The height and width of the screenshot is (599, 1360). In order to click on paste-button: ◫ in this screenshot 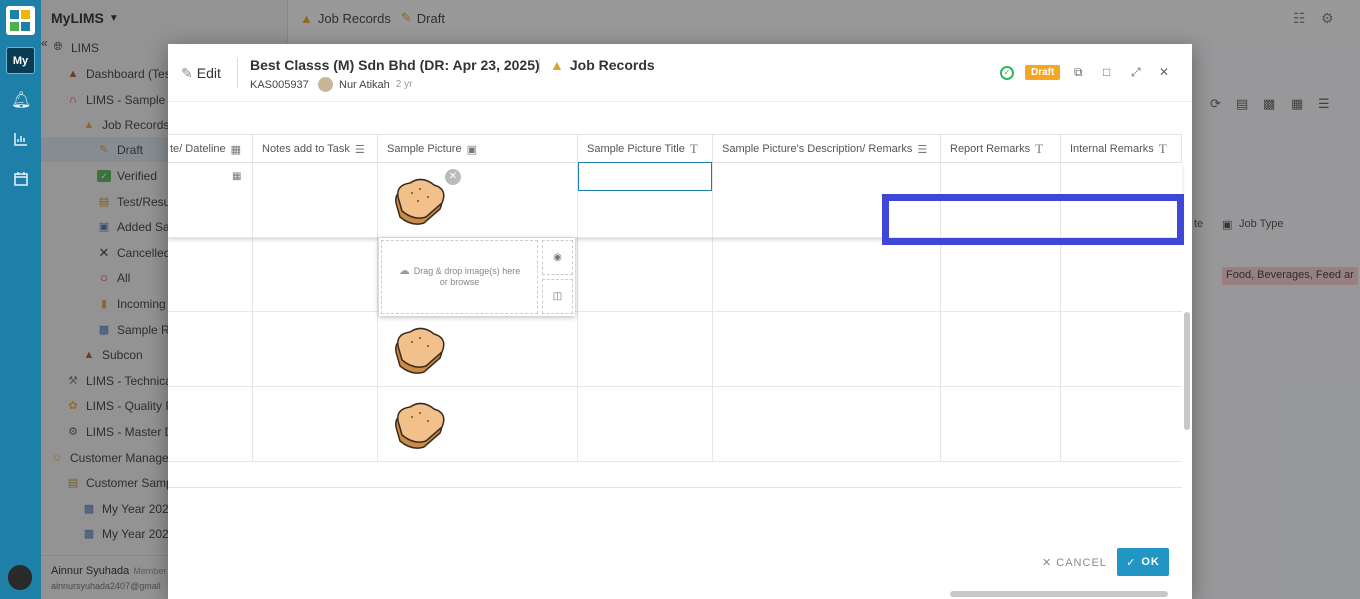, I will do `click(557, 296)`.